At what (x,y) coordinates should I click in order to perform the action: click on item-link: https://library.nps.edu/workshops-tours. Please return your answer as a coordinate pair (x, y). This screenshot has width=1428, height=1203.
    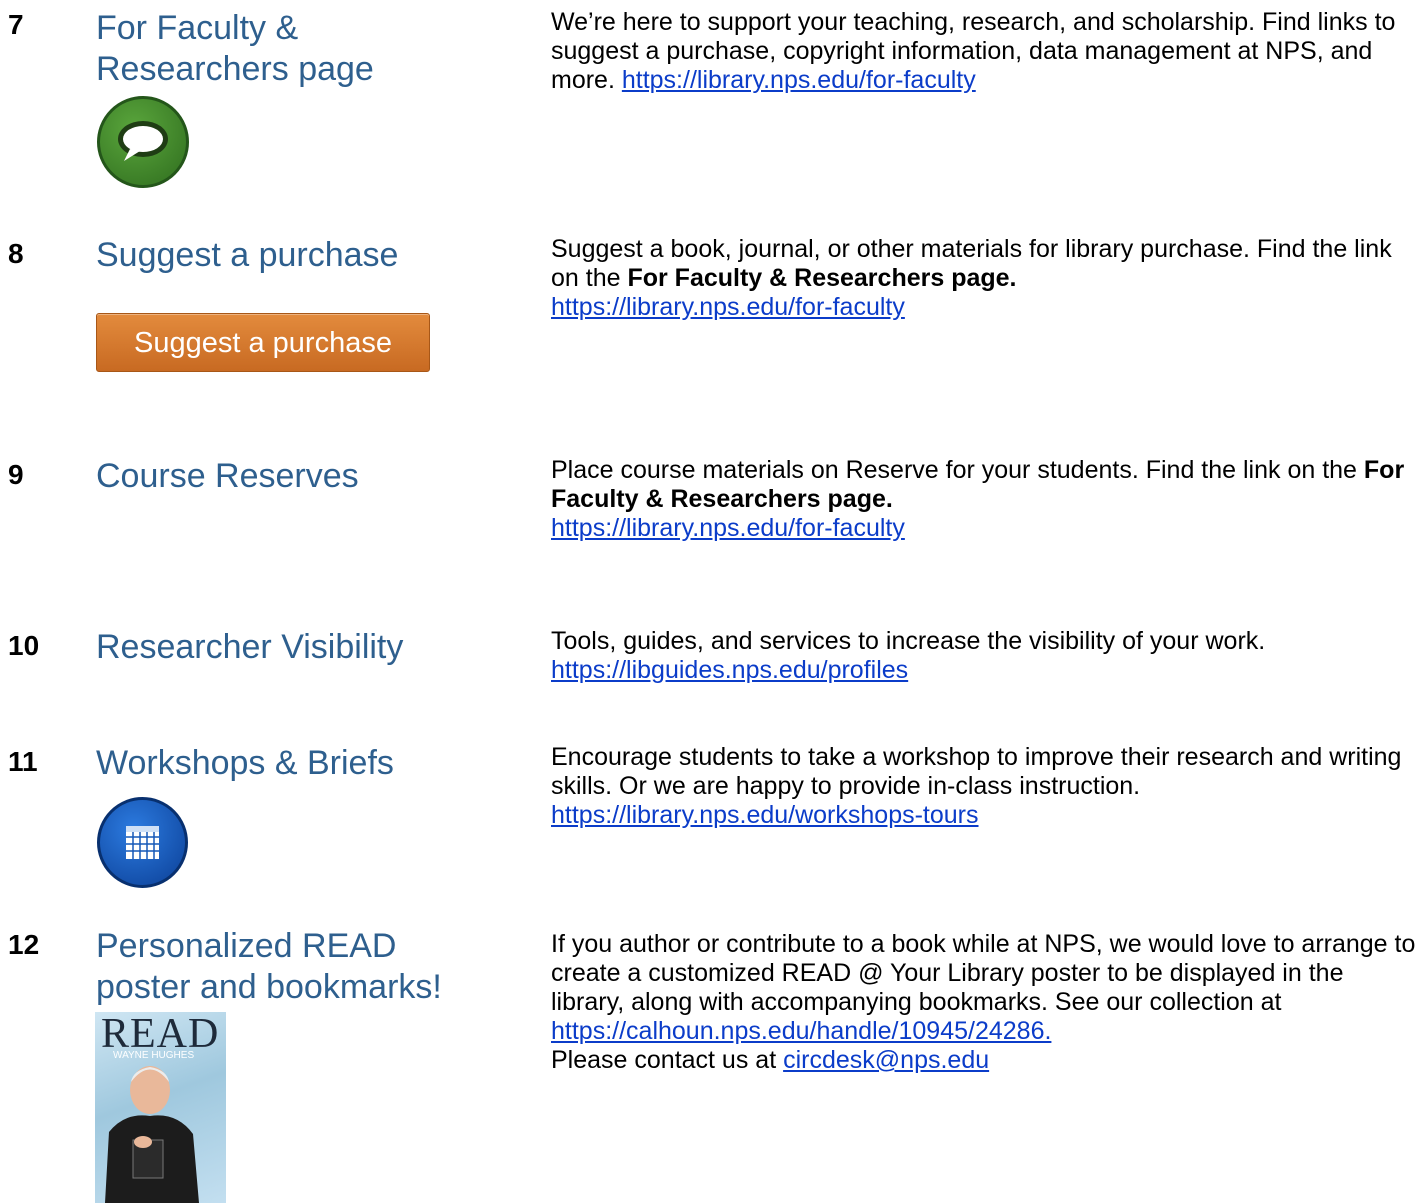
    Looking at the image, I should click on (765, 815).